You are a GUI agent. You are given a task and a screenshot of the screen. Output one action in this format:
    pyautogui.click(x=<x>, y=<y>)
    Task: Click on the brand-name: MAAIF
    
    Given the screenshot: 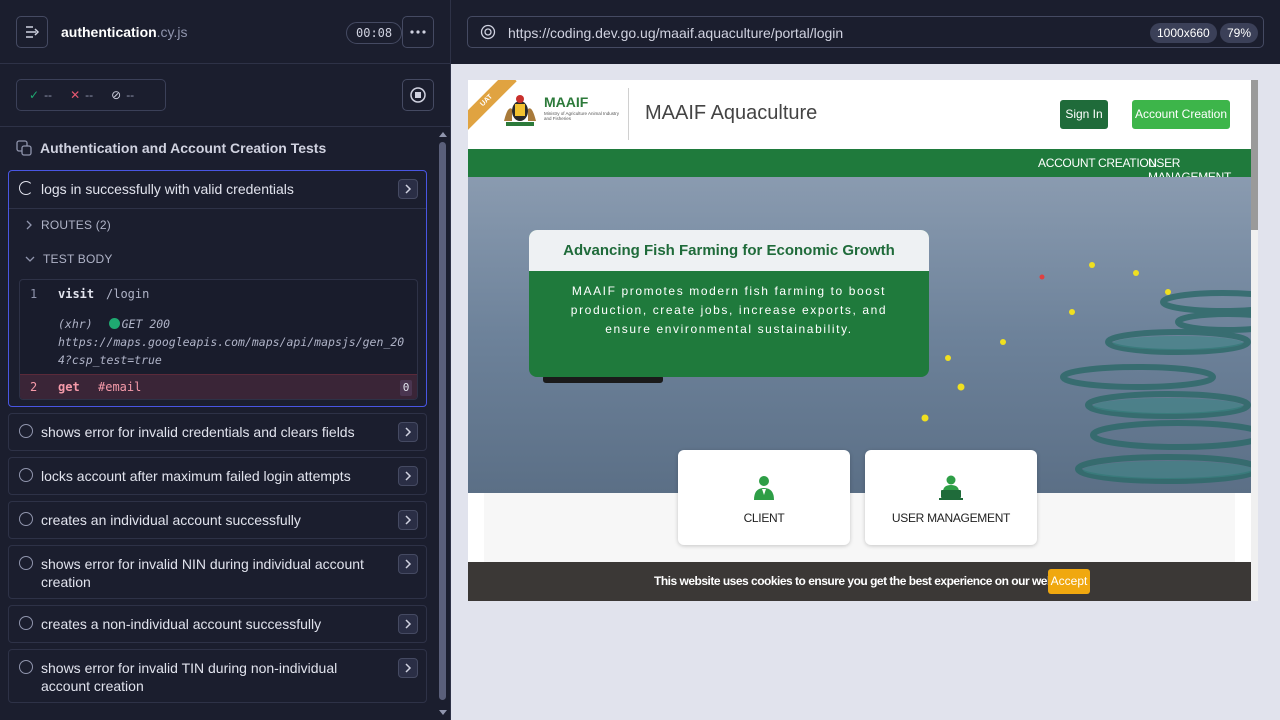 What is the action you would take?
    pyautogui.click(x=566, y=102)
    